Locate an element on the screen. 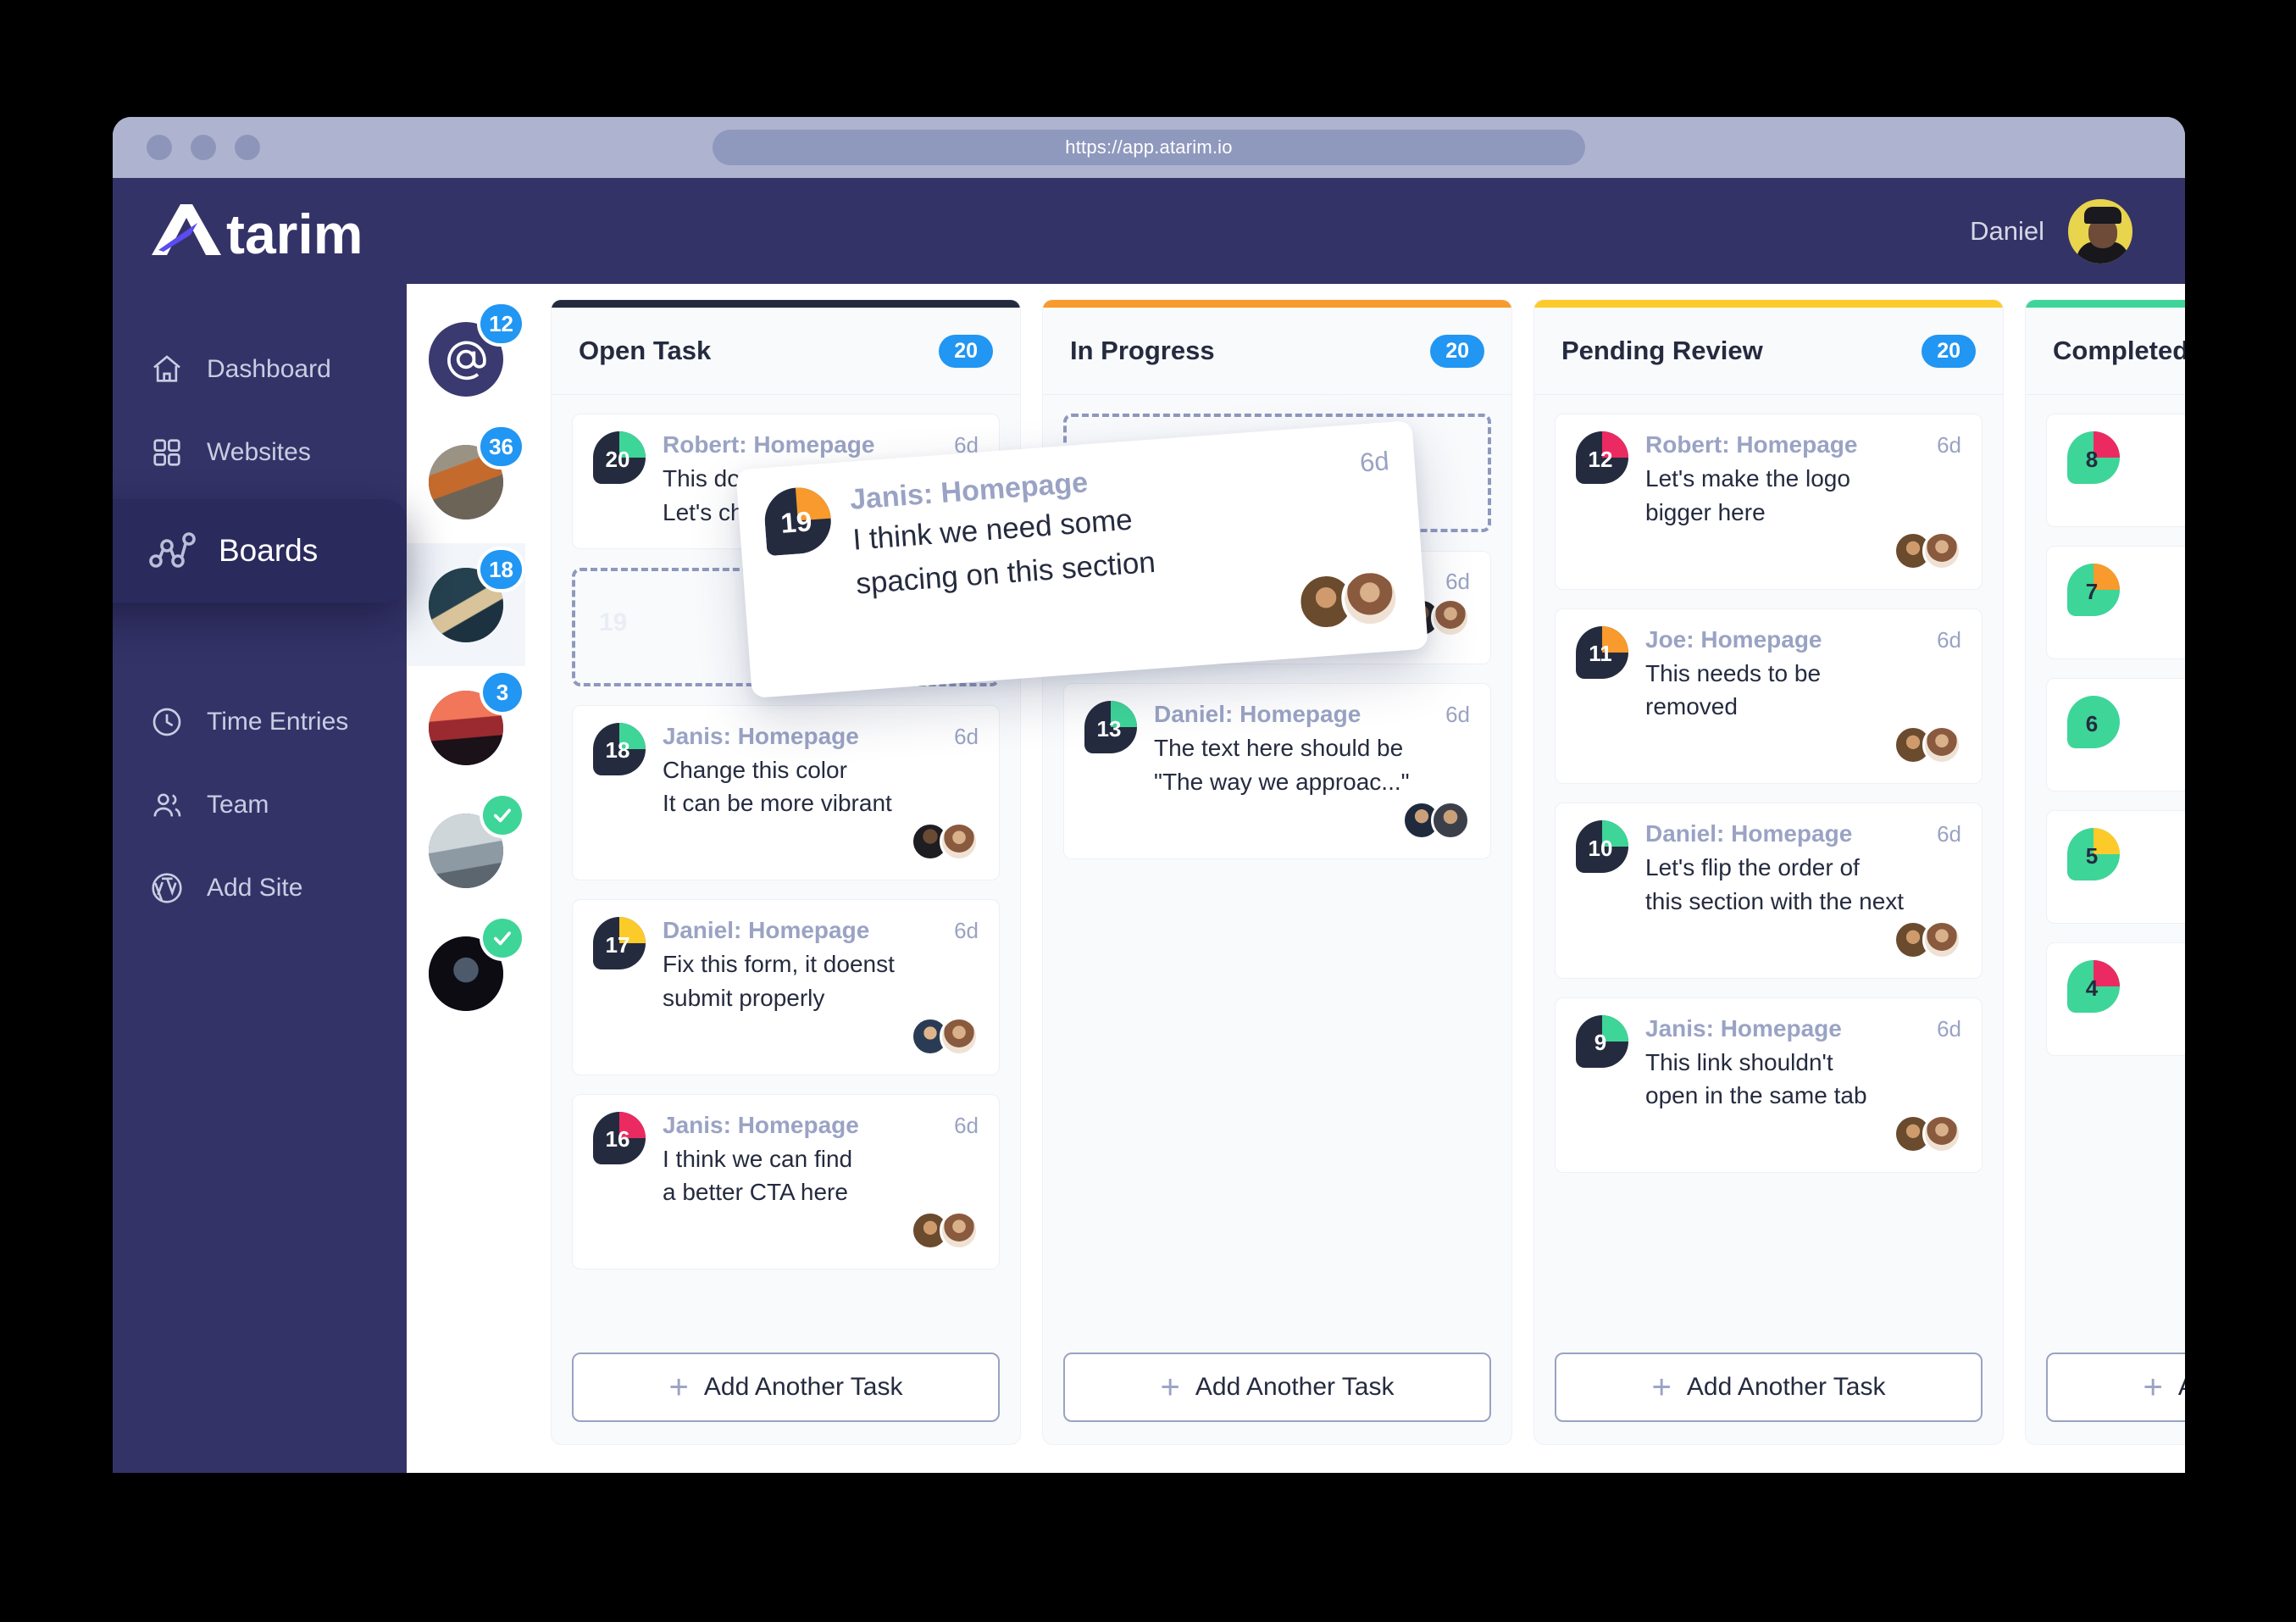  task-id: 12 is located at coordinates (1600, 459).